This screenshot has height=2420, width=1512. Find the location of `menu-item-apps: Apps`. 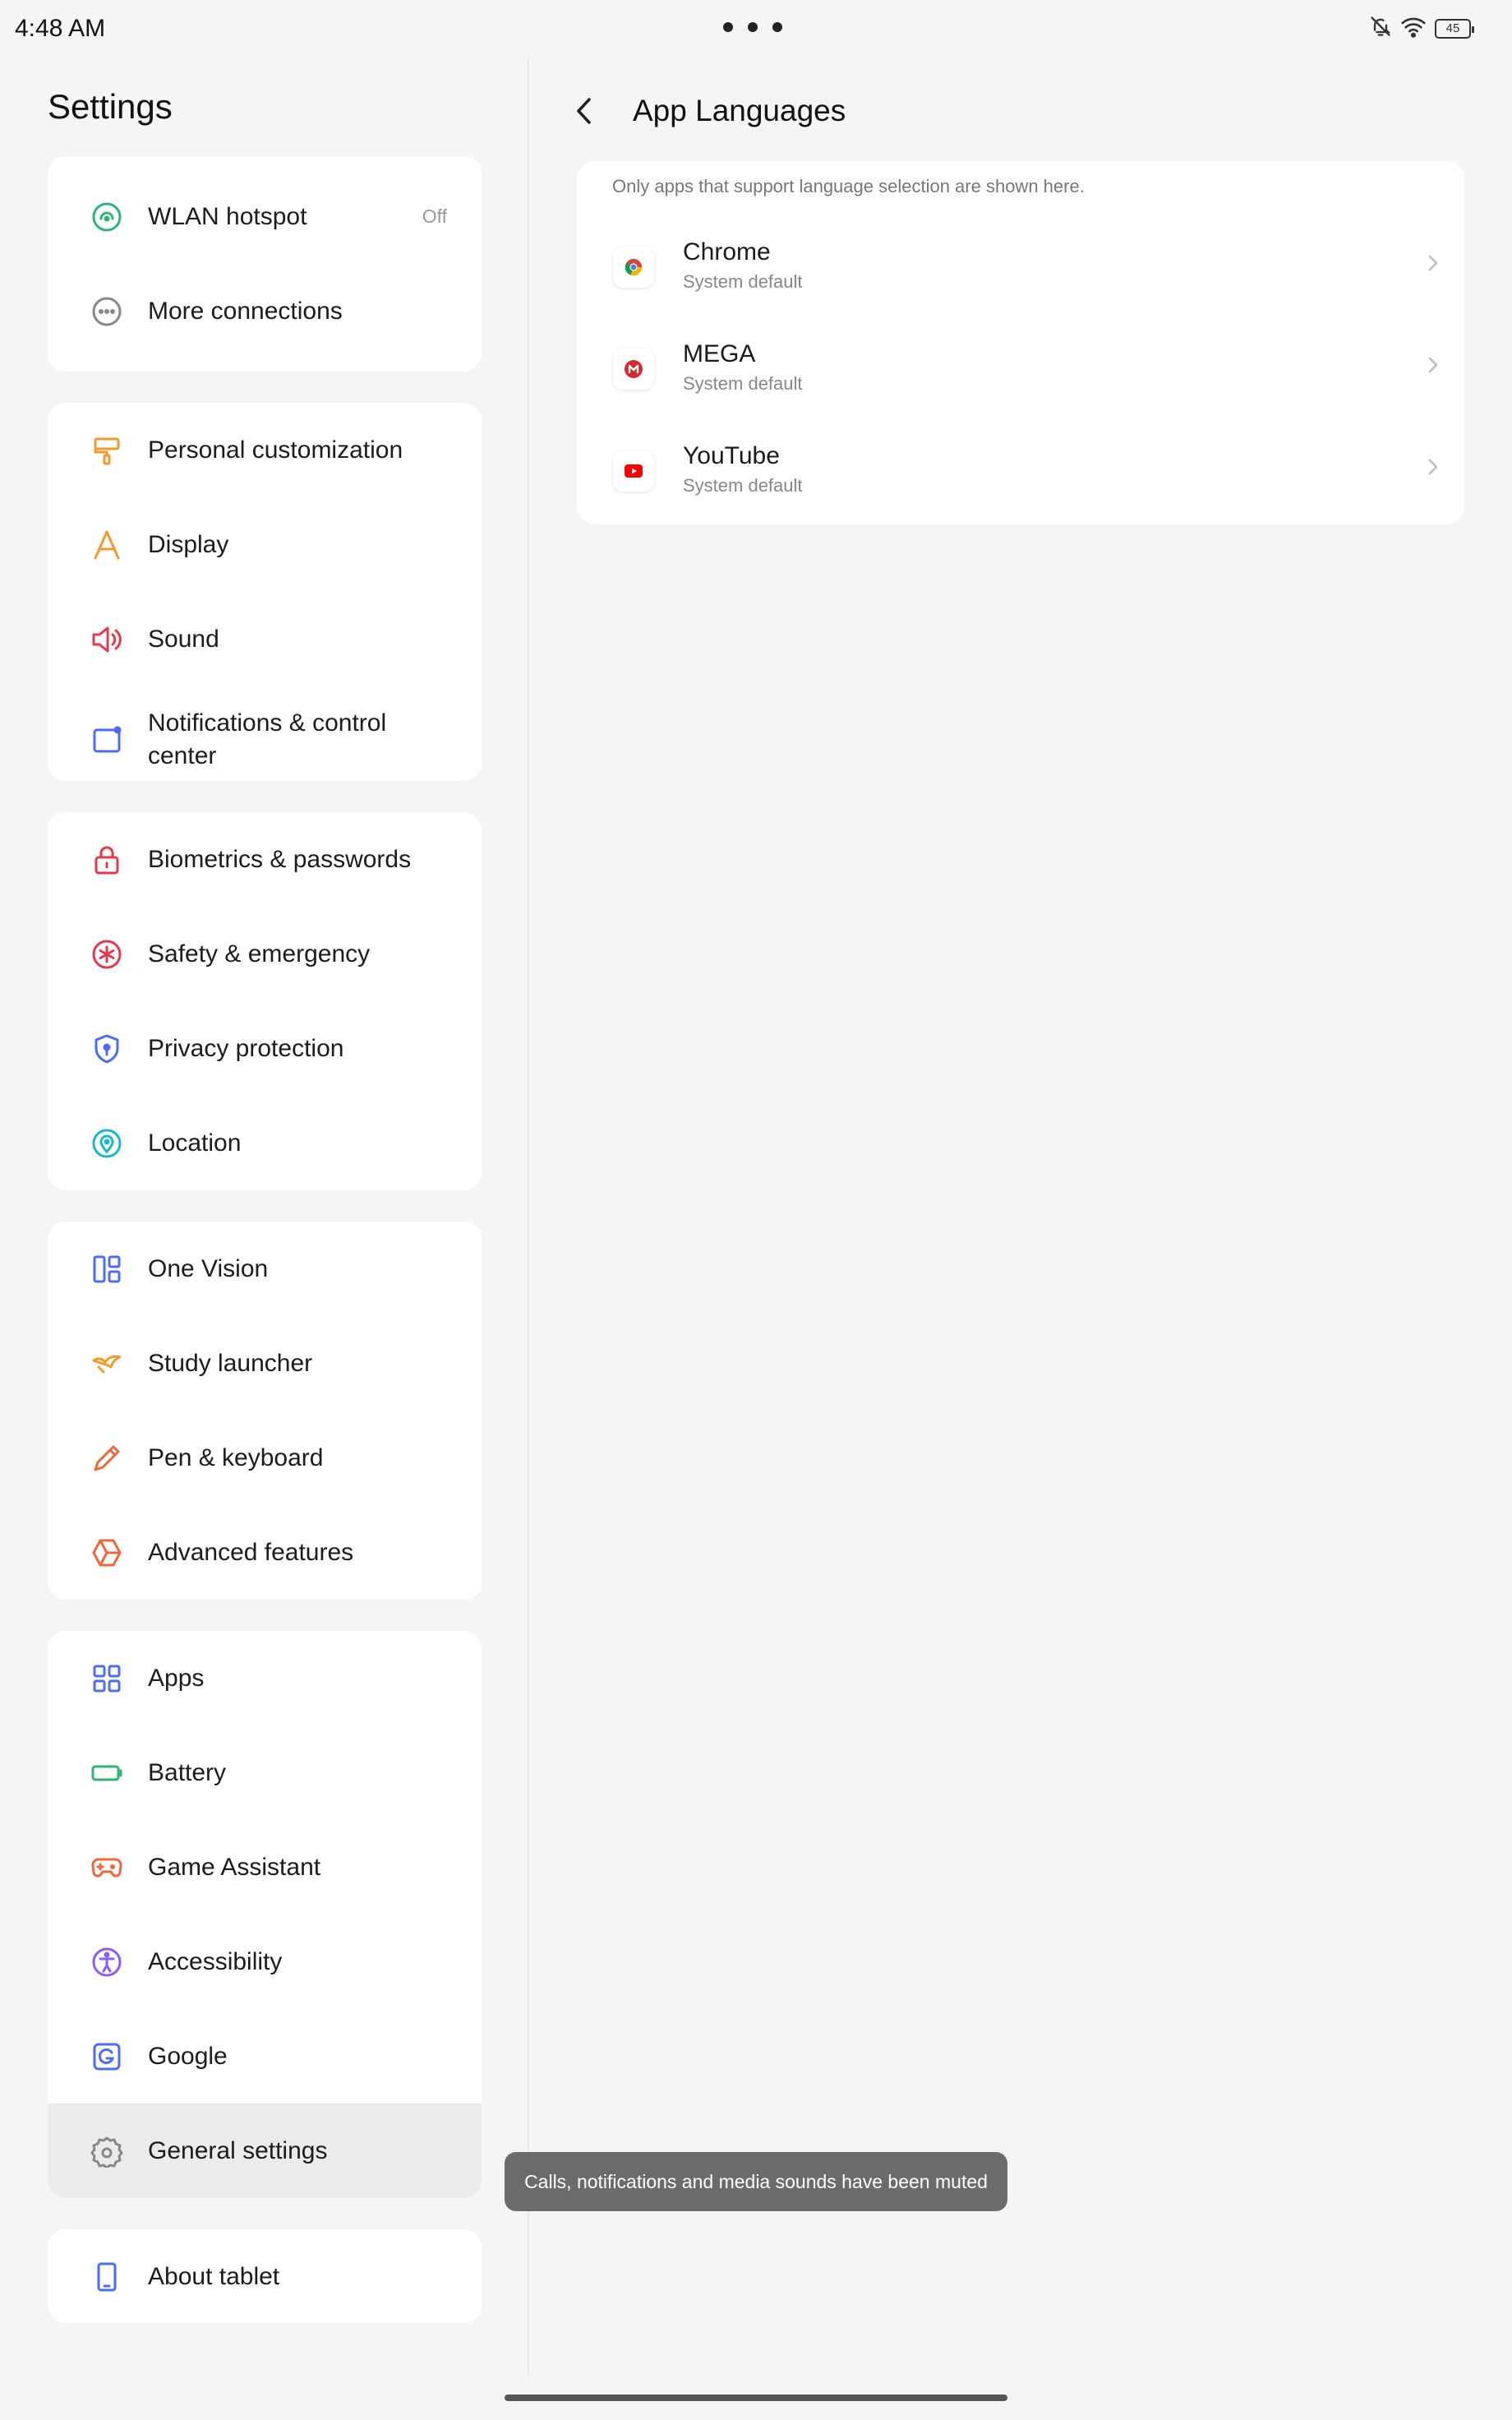

menu-item-apps: Apps is located at coordinates (265, 1678).